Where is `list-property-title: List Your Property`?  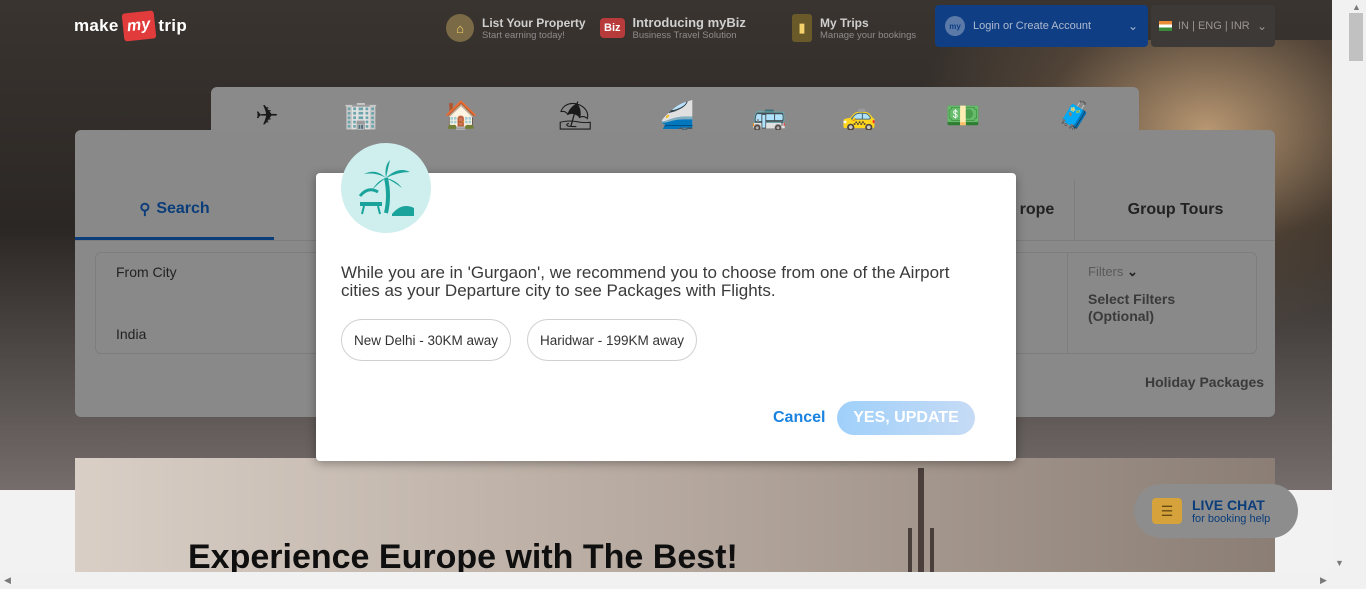
list-property-title: List Your Property is located at coordinates (534, 22).